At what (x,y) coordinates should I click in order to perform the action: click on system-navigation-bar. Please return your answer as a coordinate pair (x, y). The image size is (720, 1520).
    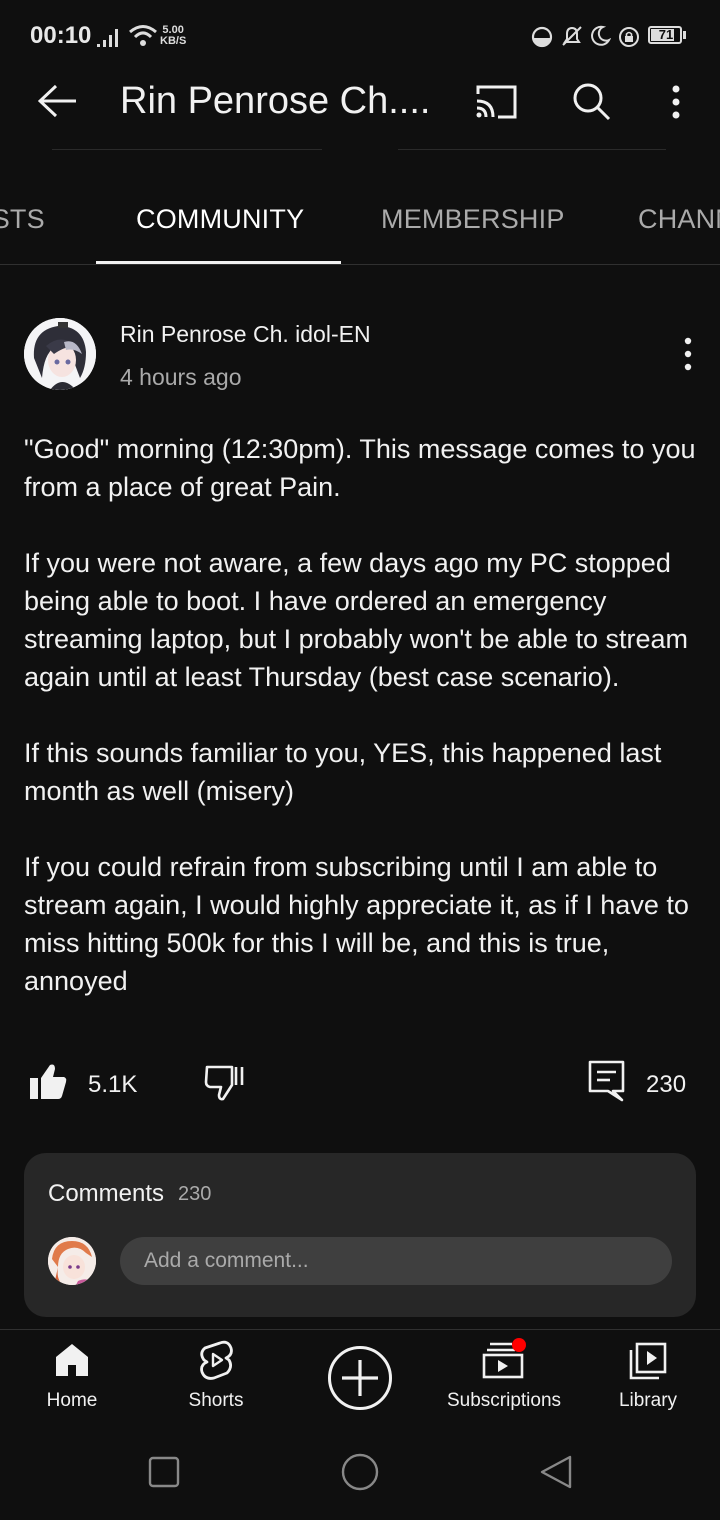
    Looking at the image, I should click on (360, 1476).